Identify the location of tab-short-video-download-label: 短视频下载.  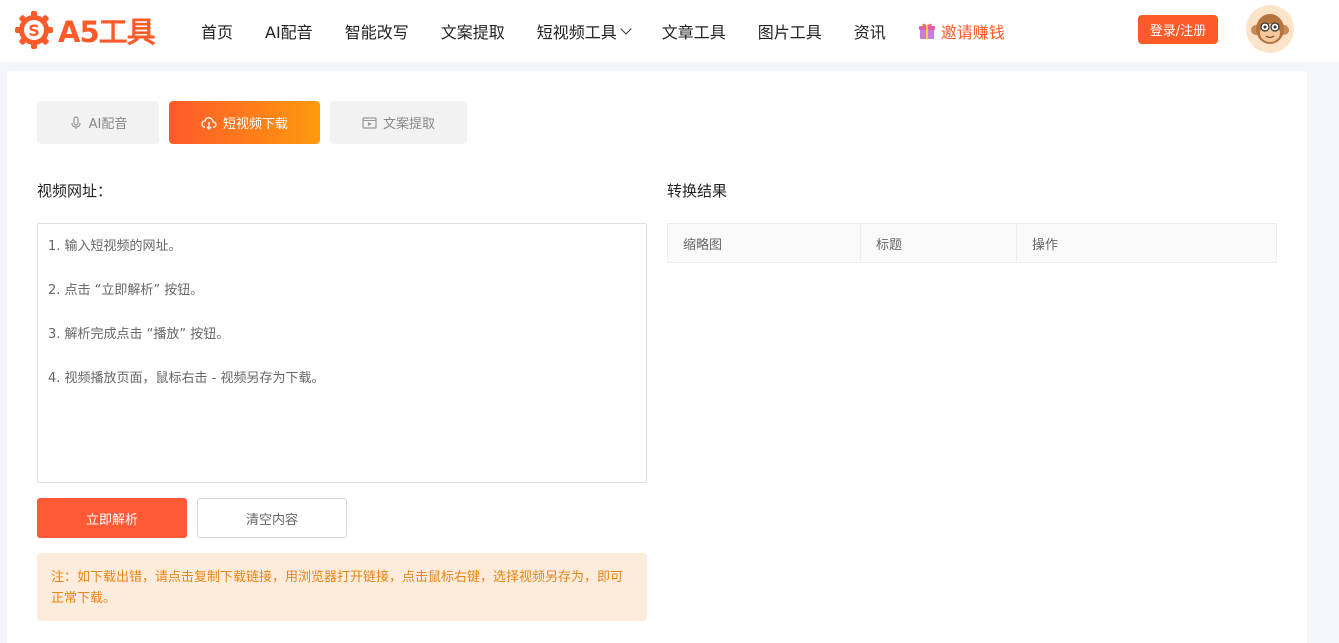
(255, 124).